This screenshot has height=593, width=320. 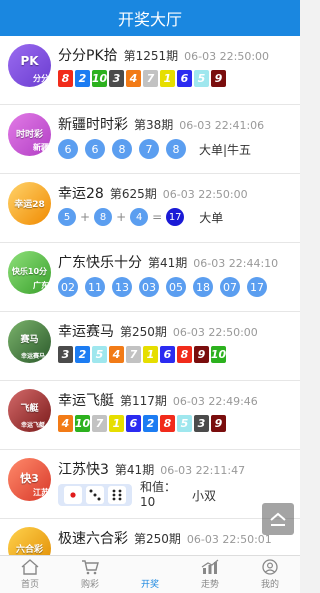 I want to click on tab-label: 购彩, so click(x=89, y=585).